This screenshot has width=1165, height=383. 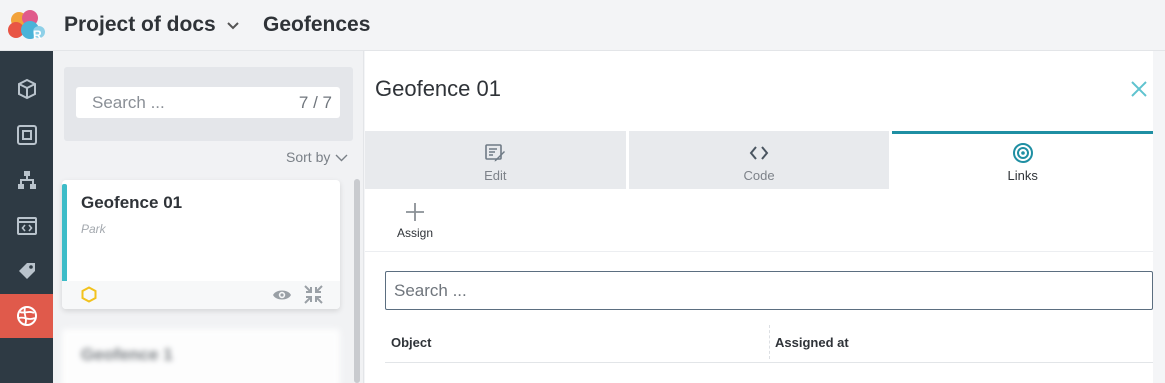 I want to click on assign-label: Assign, so click(x=415, y=233).